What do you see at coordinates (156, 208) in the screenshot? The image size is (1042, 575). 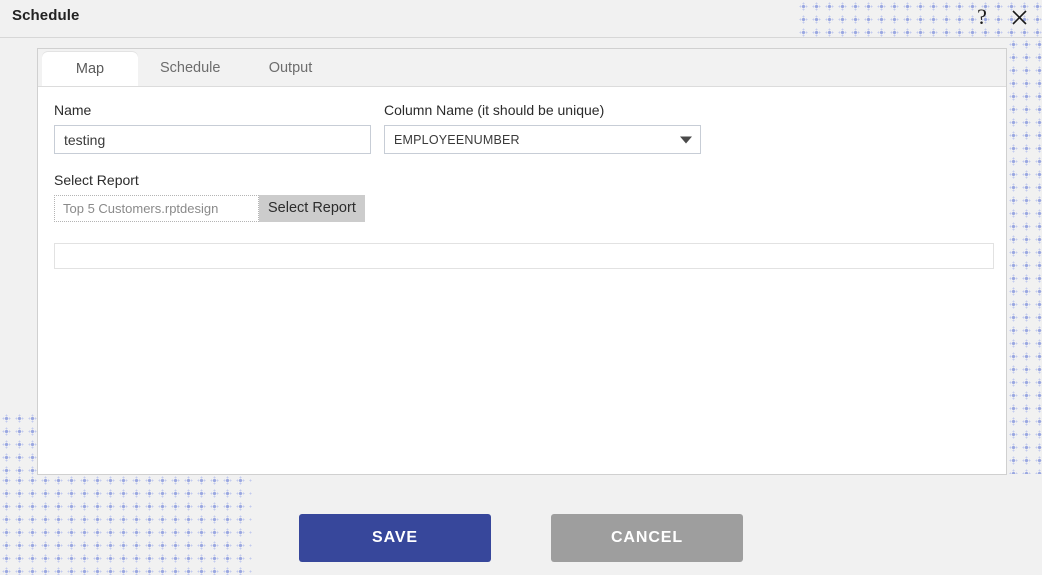 I see `report-path-input` at bounding box center [156, 208].